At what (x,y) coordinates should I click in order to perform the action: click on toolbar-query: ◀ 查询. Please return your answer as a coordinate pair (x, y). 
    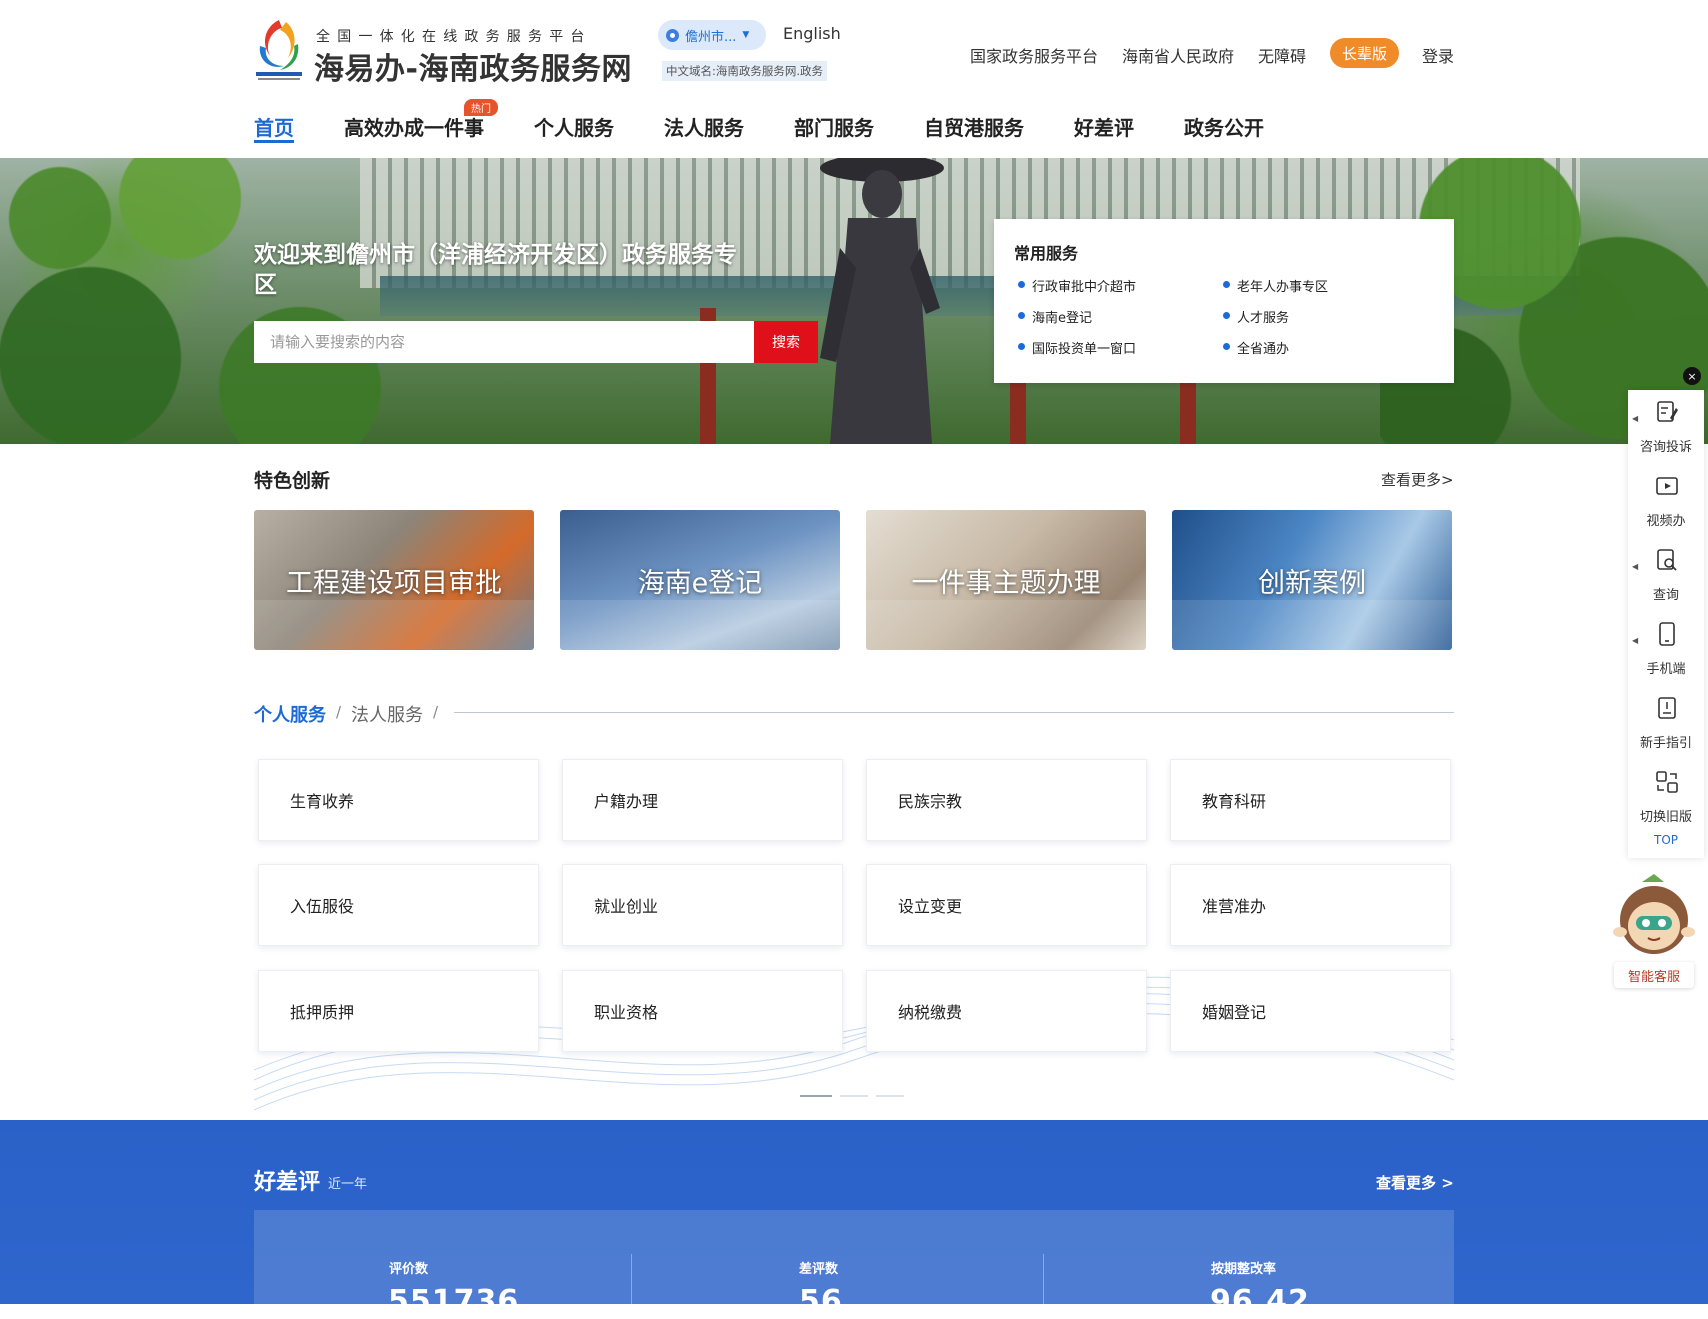
    Looking at the image, I should click on (1666, 577).